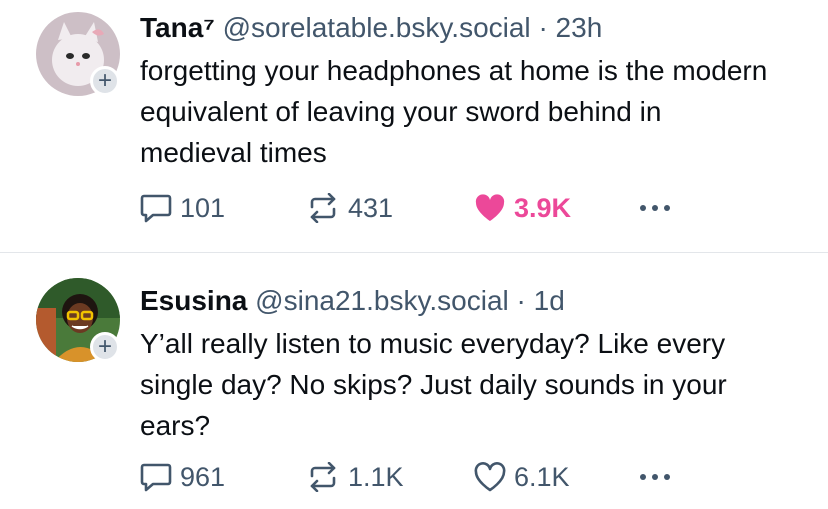 The image size is (828, 509). What do you see at coordinates (203, 207) in the screenshot?
I see `reply-count: 101` at bounding box center [203, 207].